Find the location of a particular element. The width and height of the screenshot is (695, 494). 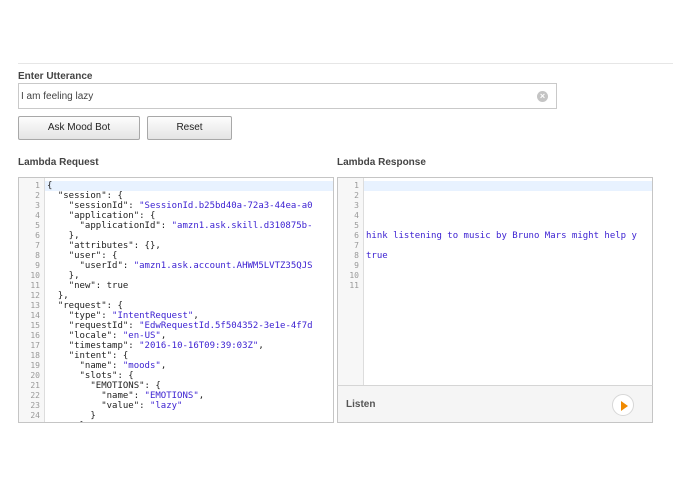

response-footer: Listen is located at coordinates (495, 404).